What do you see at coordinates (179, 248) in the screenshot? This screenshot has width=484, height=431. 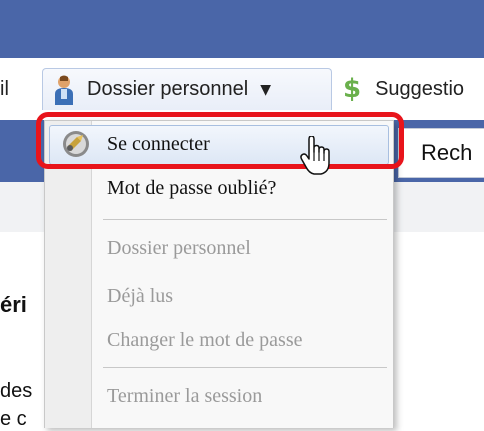 I see `menu-item-dossier-personnel: Dossier personnel` at bounding box center [179, 248].